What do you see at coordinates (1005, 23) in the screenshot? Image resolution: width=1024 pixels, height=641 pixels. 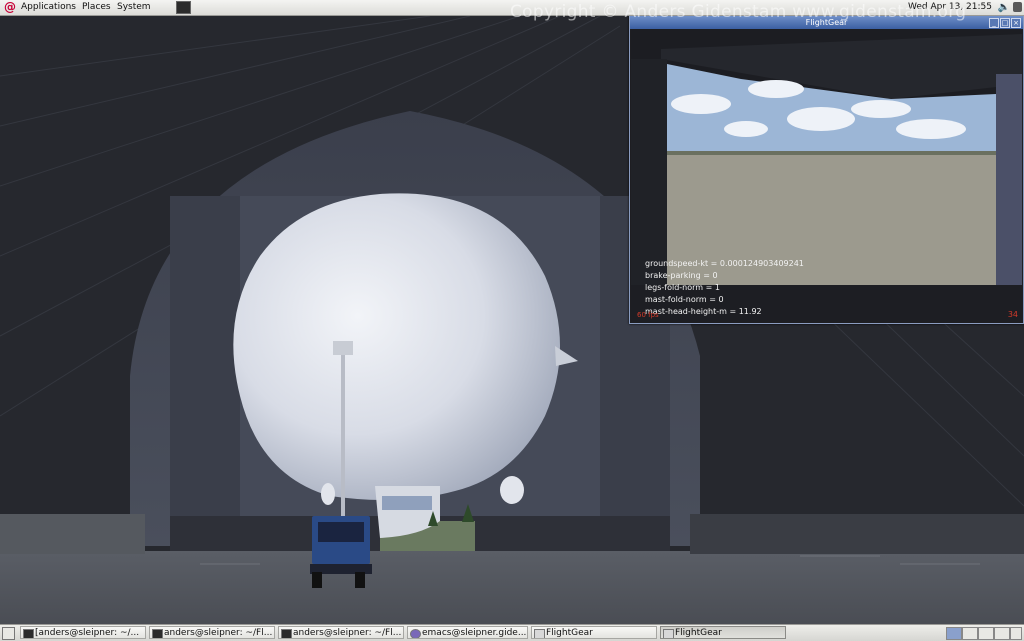 I see `maximize-icon: □` at bounding box center [1005, 23].